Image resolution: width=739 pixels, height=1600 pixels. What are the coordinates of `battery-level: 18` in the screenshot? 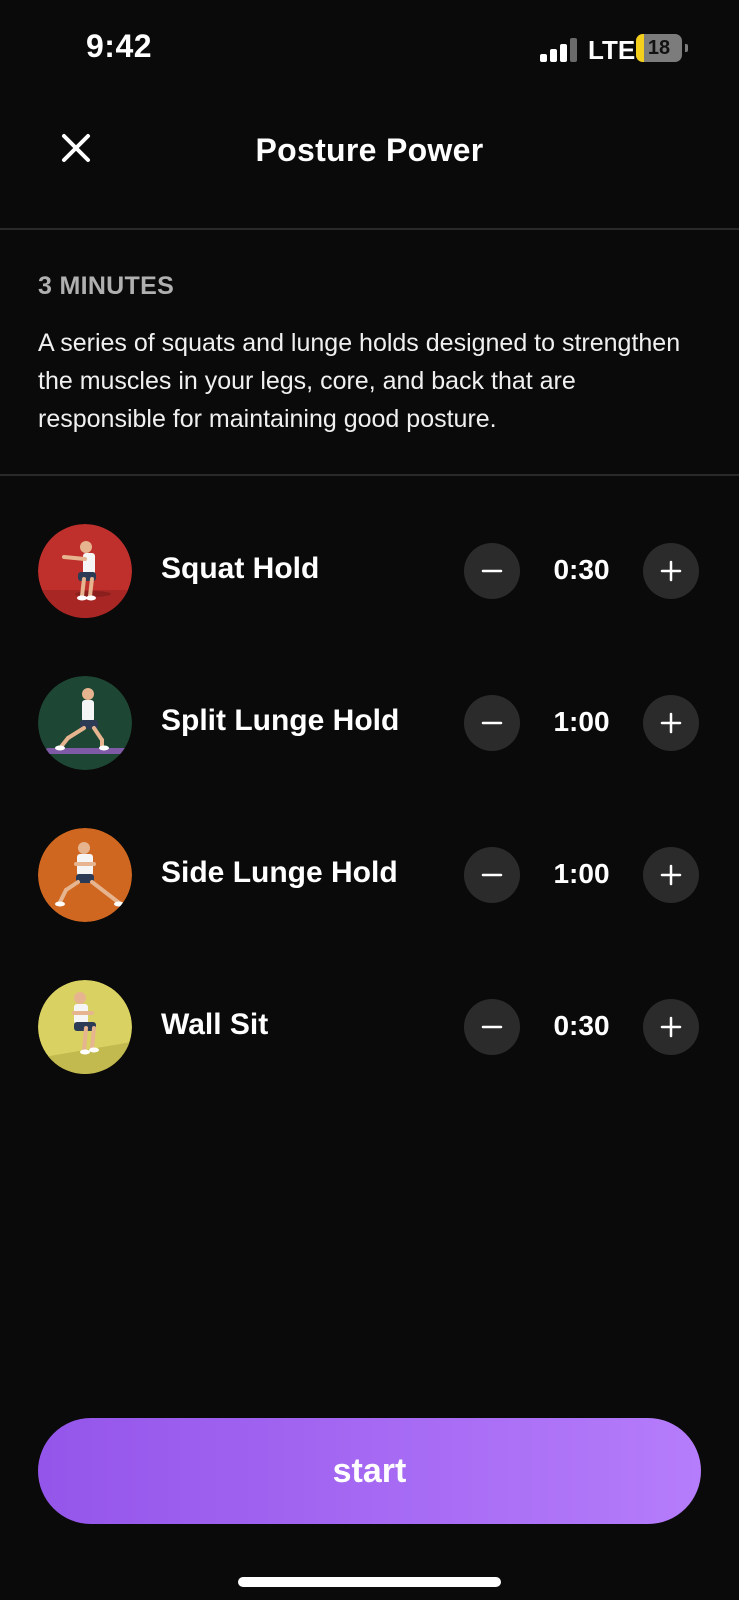 It's located at (659, 48).